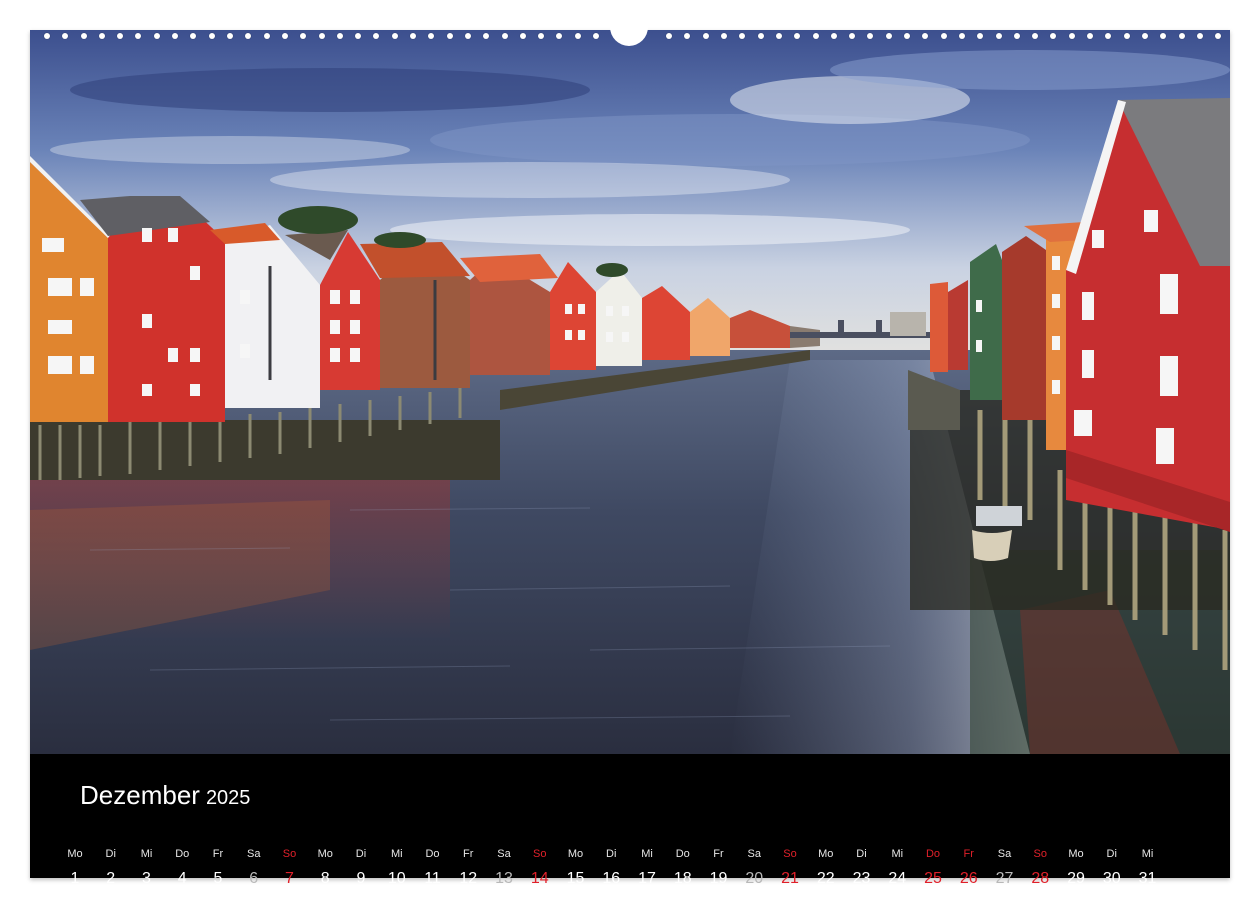  Describe the element at coordinates (140, 795) in the screenshot. I see `month-name: Dezember` at that location.